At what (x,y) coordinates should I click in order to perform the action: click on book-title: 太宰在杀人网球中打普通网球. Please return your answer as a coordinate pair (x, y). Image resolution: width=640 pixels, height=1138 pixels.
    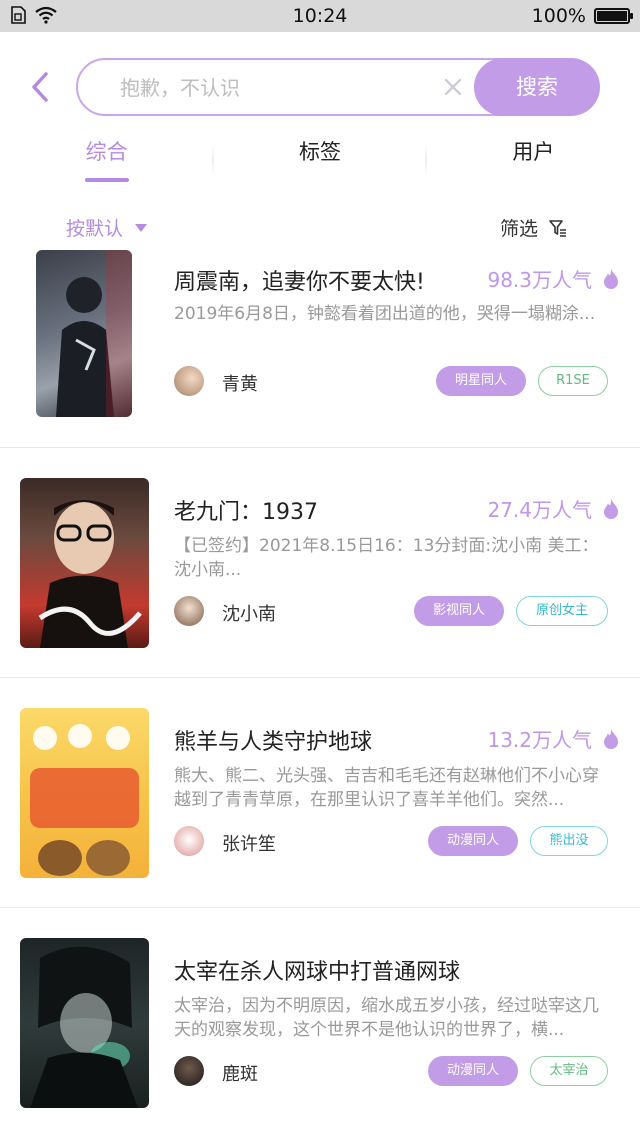
    Looking at the image, I should click on (317, 972).